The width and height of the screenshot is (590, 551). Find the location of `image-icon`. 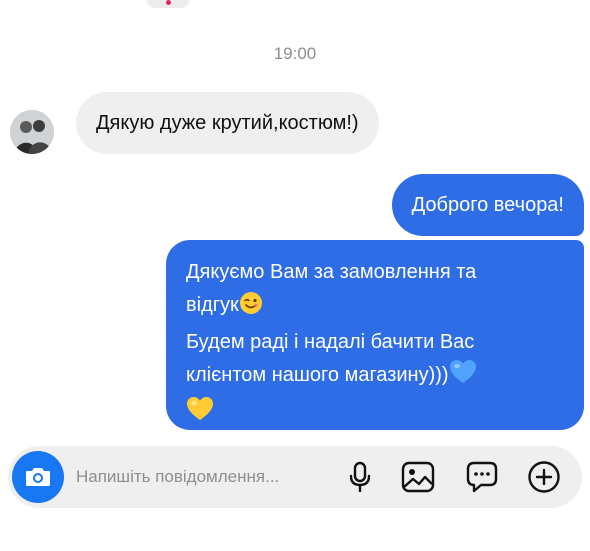

image-icon is located at coordinates (418, 477).